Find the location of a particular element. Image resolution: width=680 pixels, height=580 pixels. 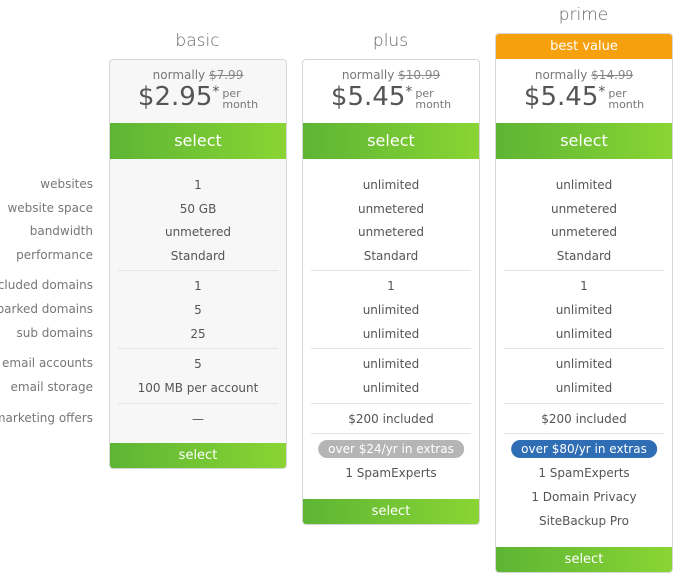

plan-title: prime is located at coordinates (583, 15).